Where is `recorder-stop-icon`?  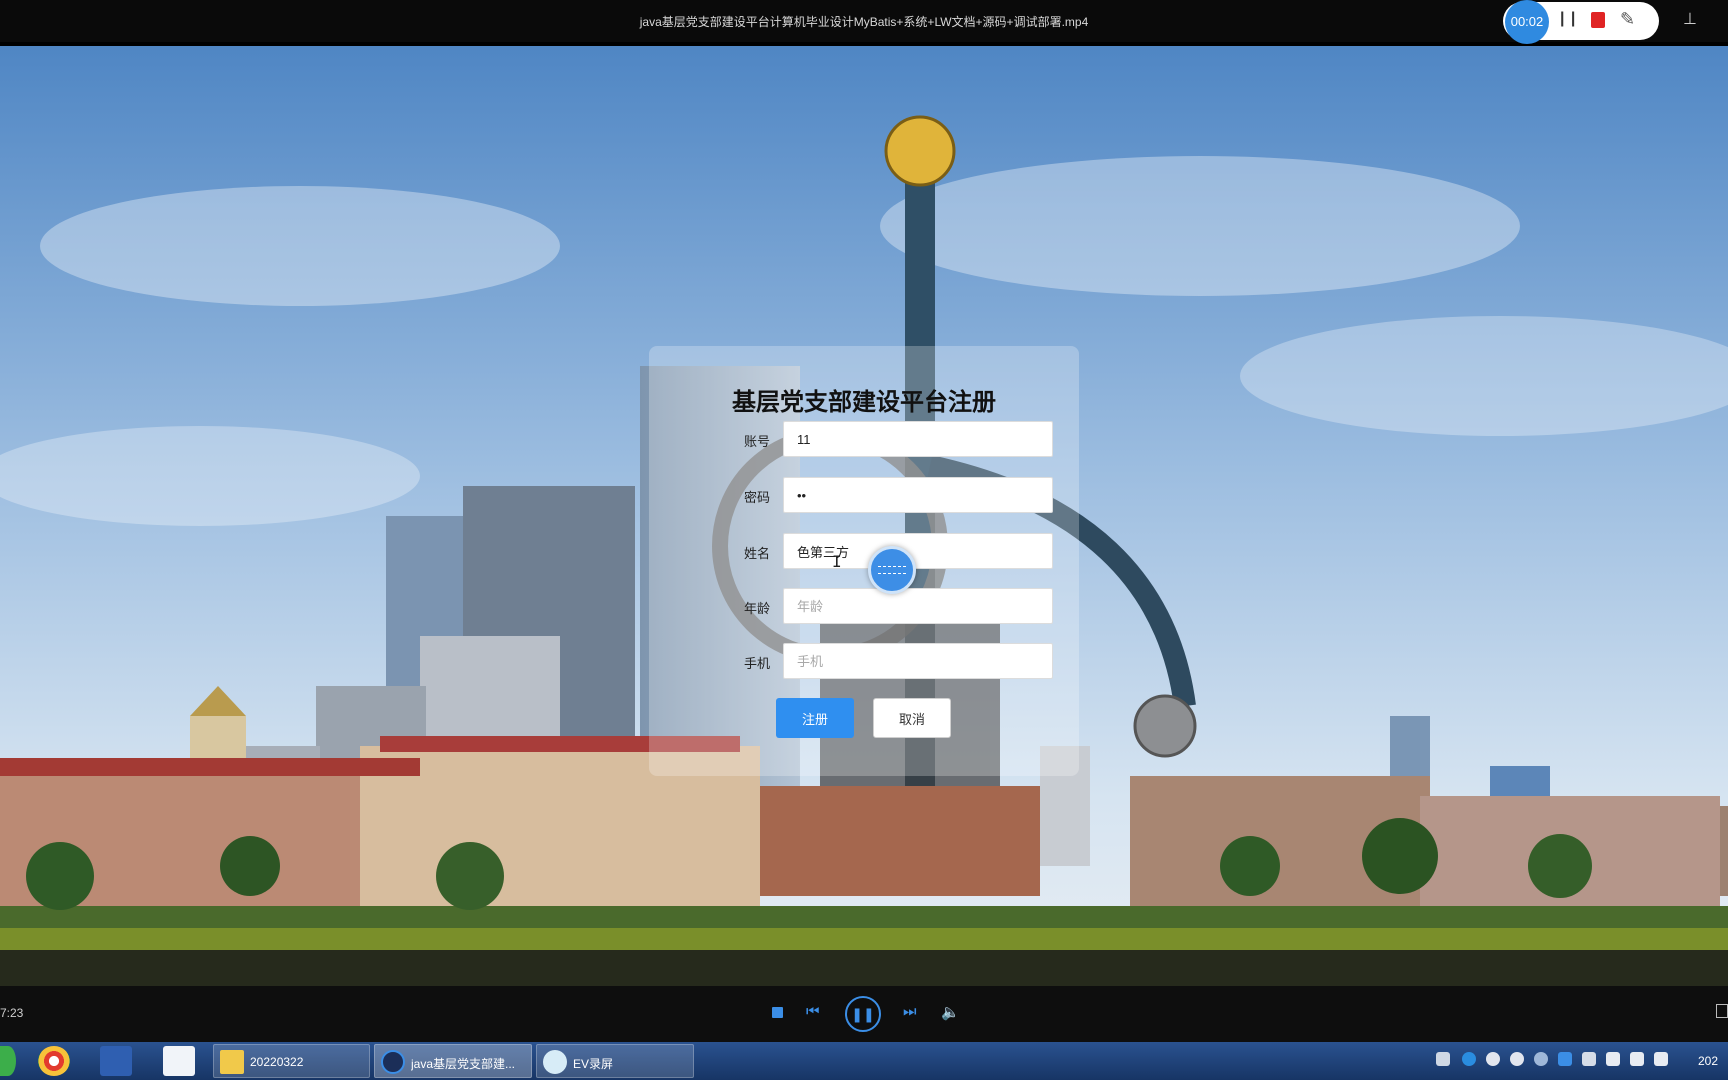
recorder-stop-icon is located at coordinates (1598, 20).